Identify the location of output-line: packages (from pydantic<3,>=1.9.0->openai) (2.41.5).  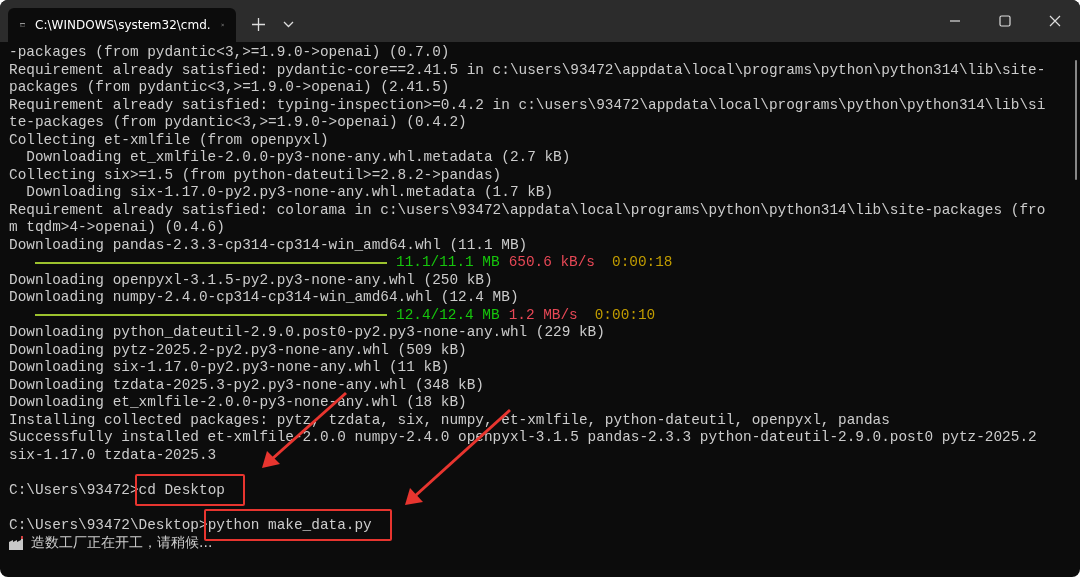
(230, 88).